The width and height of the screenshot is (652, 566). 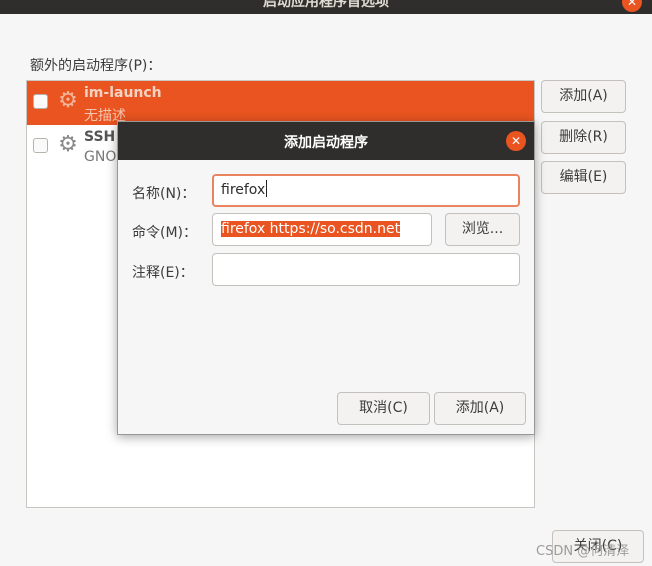 What do you see at coordinates (243, 190) in the screenshot?
I see `name-value: firefox` at bounding box center [243, 190].